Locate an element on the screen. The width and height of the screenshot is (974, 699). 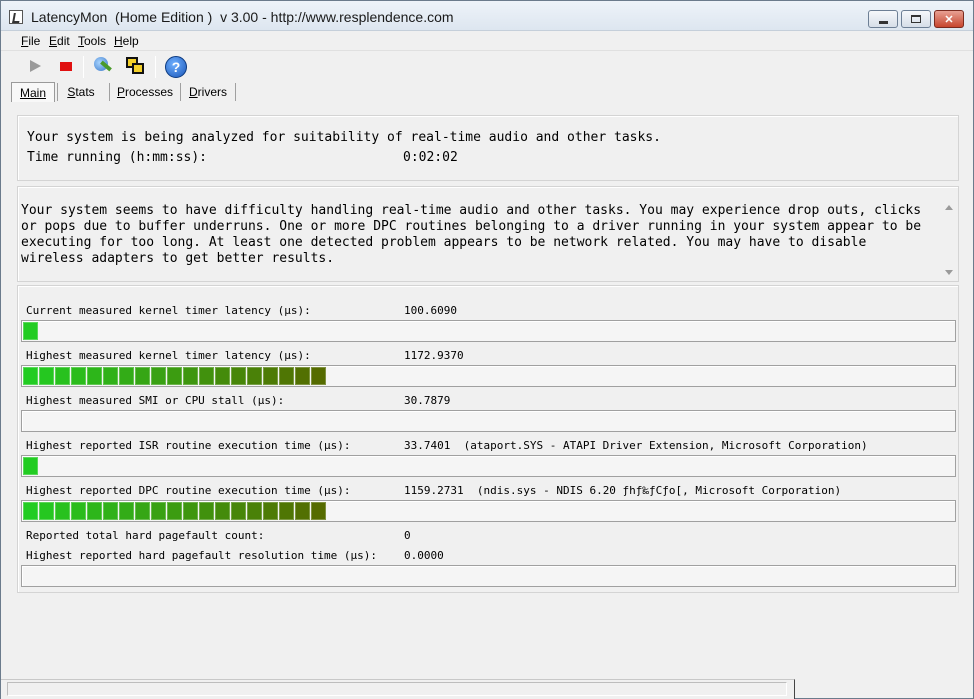
pagefault-count-value: 0 is located at coordinates (407, 535).